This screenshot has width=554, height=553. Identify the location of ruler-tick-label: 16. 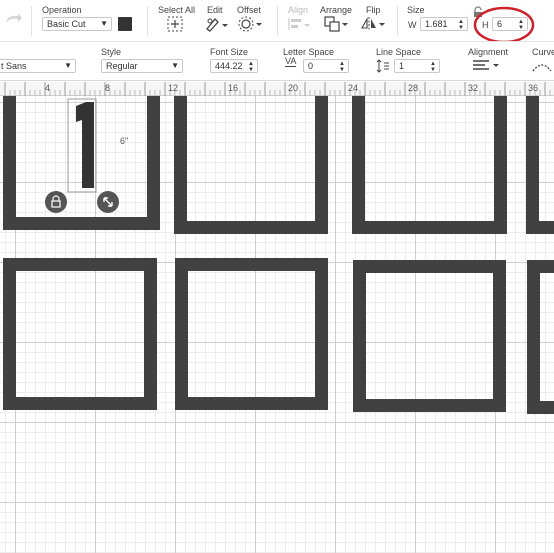
(233, 88).